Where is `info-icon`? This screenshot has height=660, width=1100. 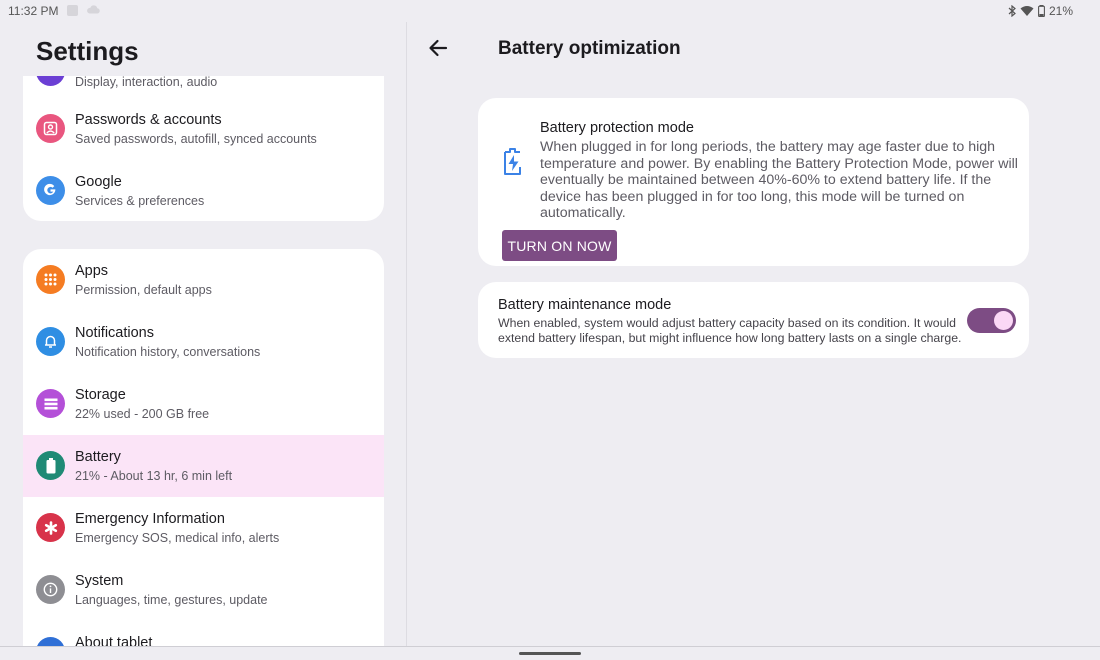 info-icon is located at coordinates (50, 589).